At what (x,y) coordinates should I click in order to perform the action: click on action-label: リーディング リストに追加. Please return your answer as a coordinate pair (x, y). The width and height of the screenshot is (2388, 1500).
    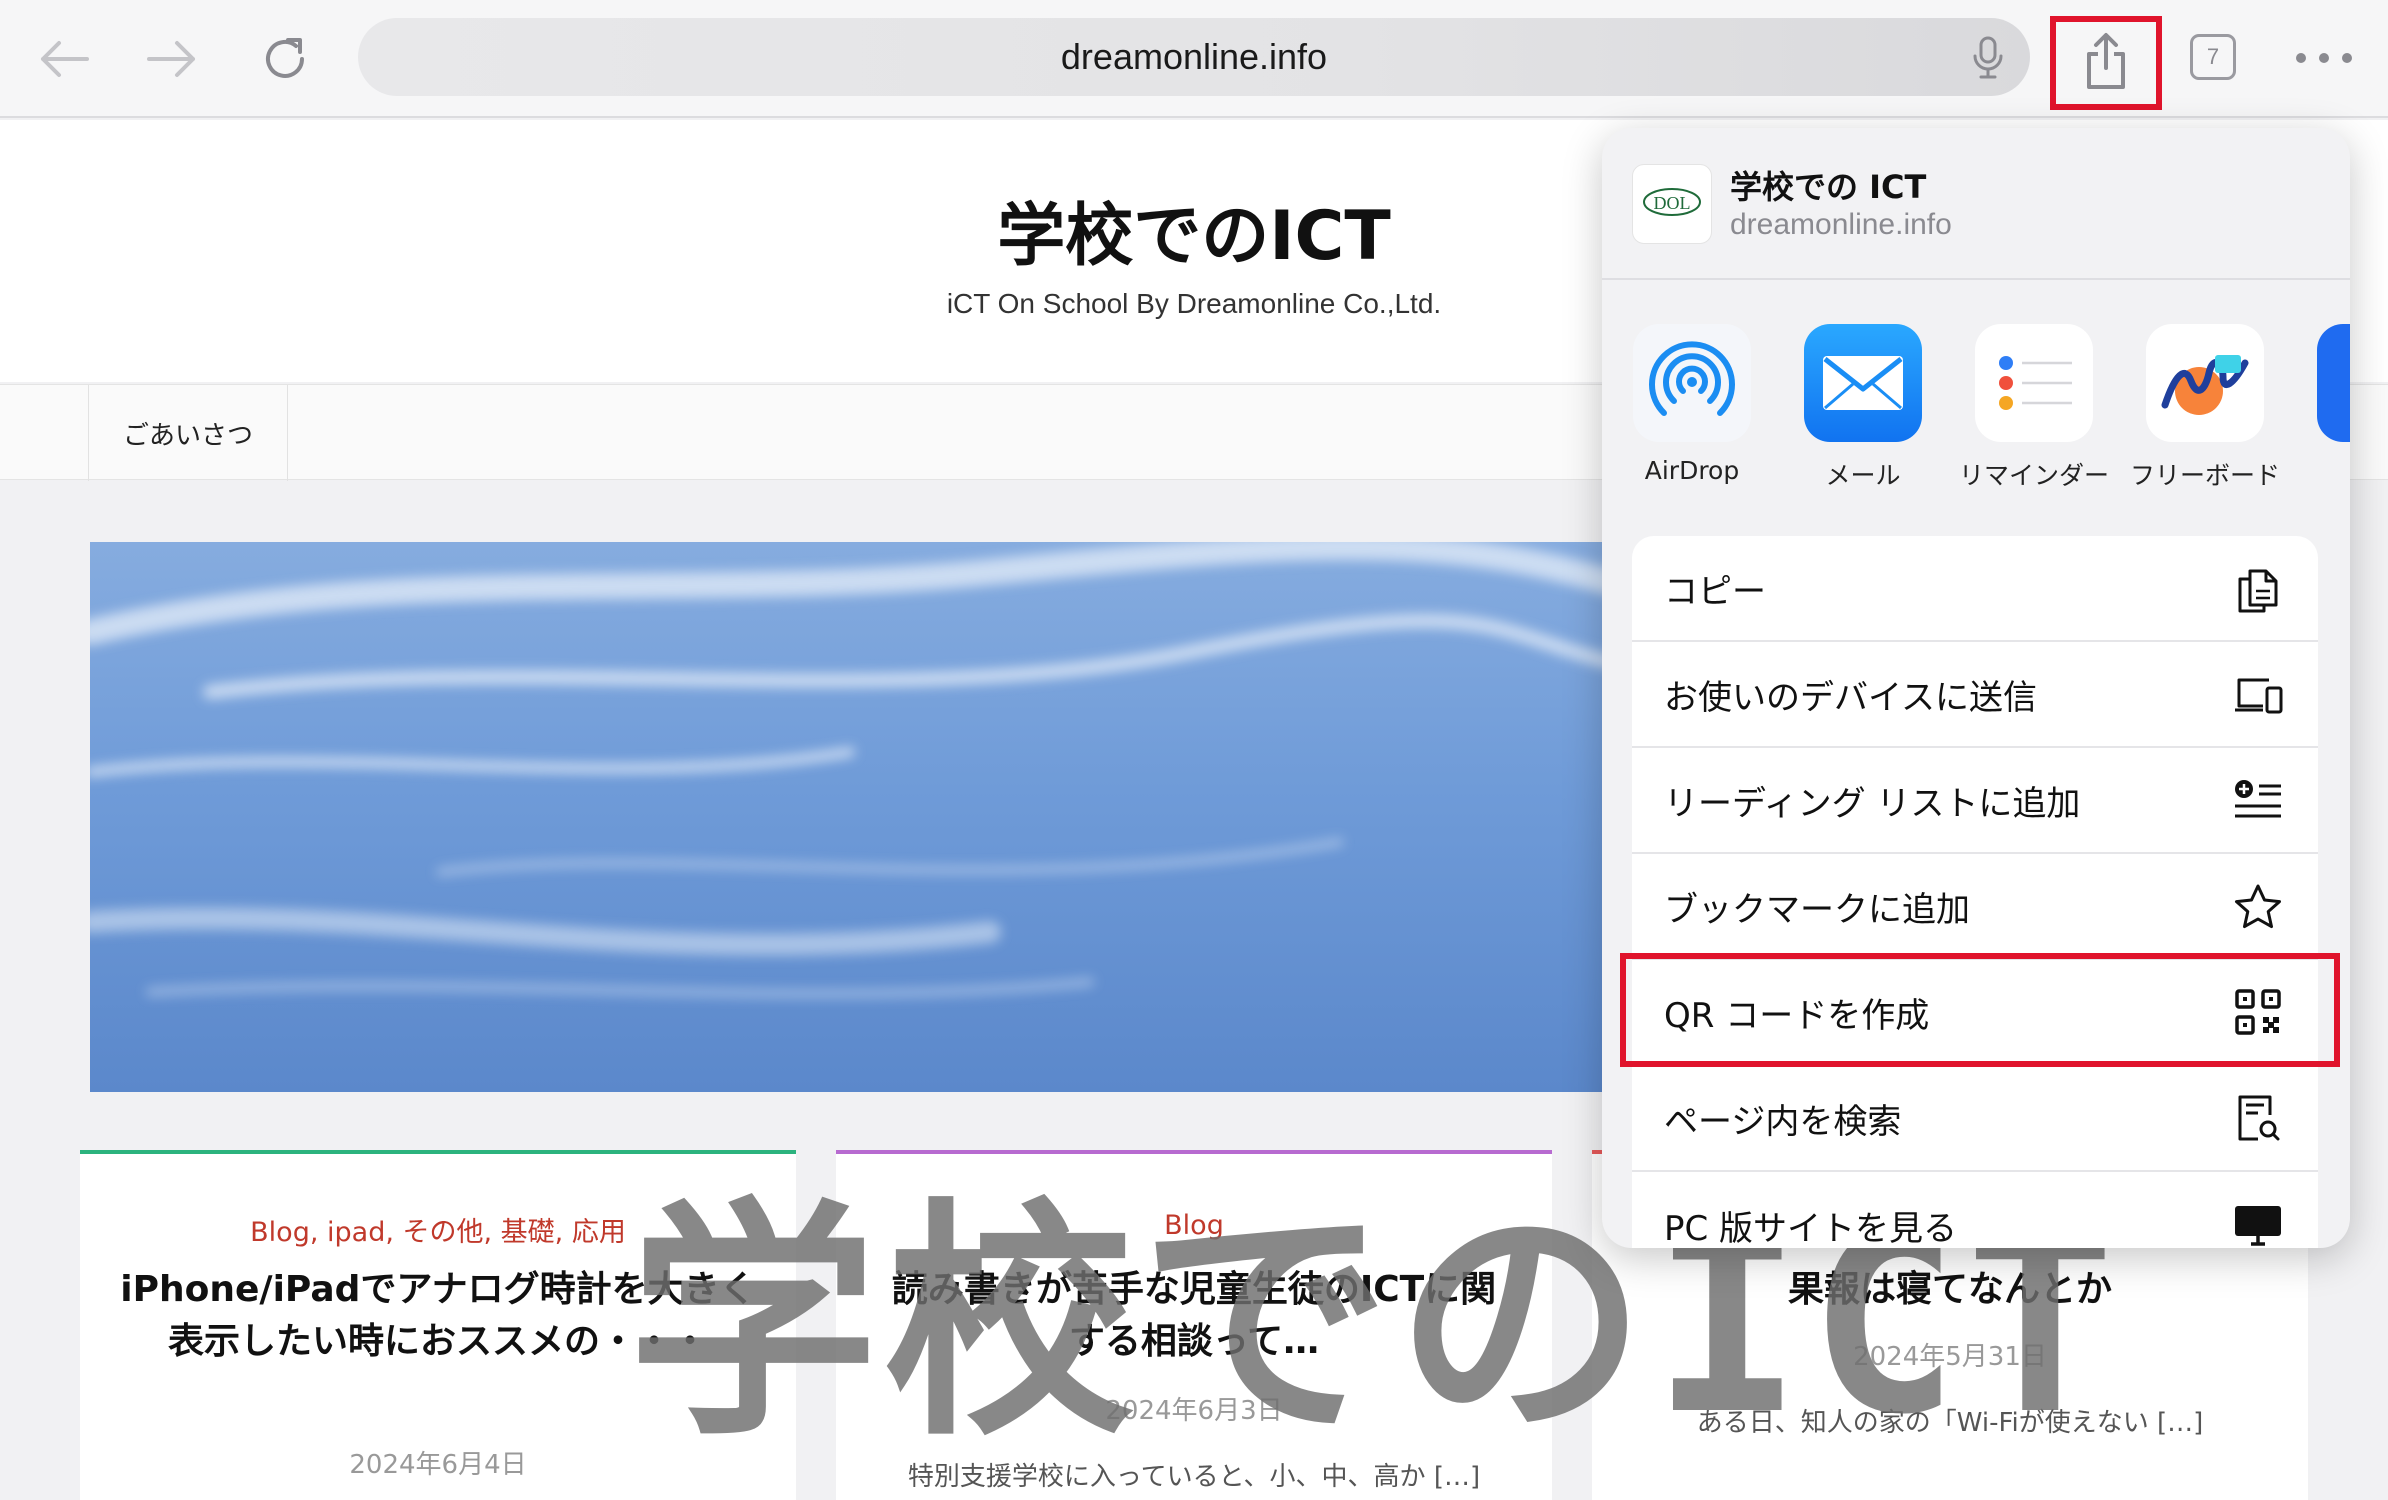
    Looking at the image, I should click on (1872, 803).